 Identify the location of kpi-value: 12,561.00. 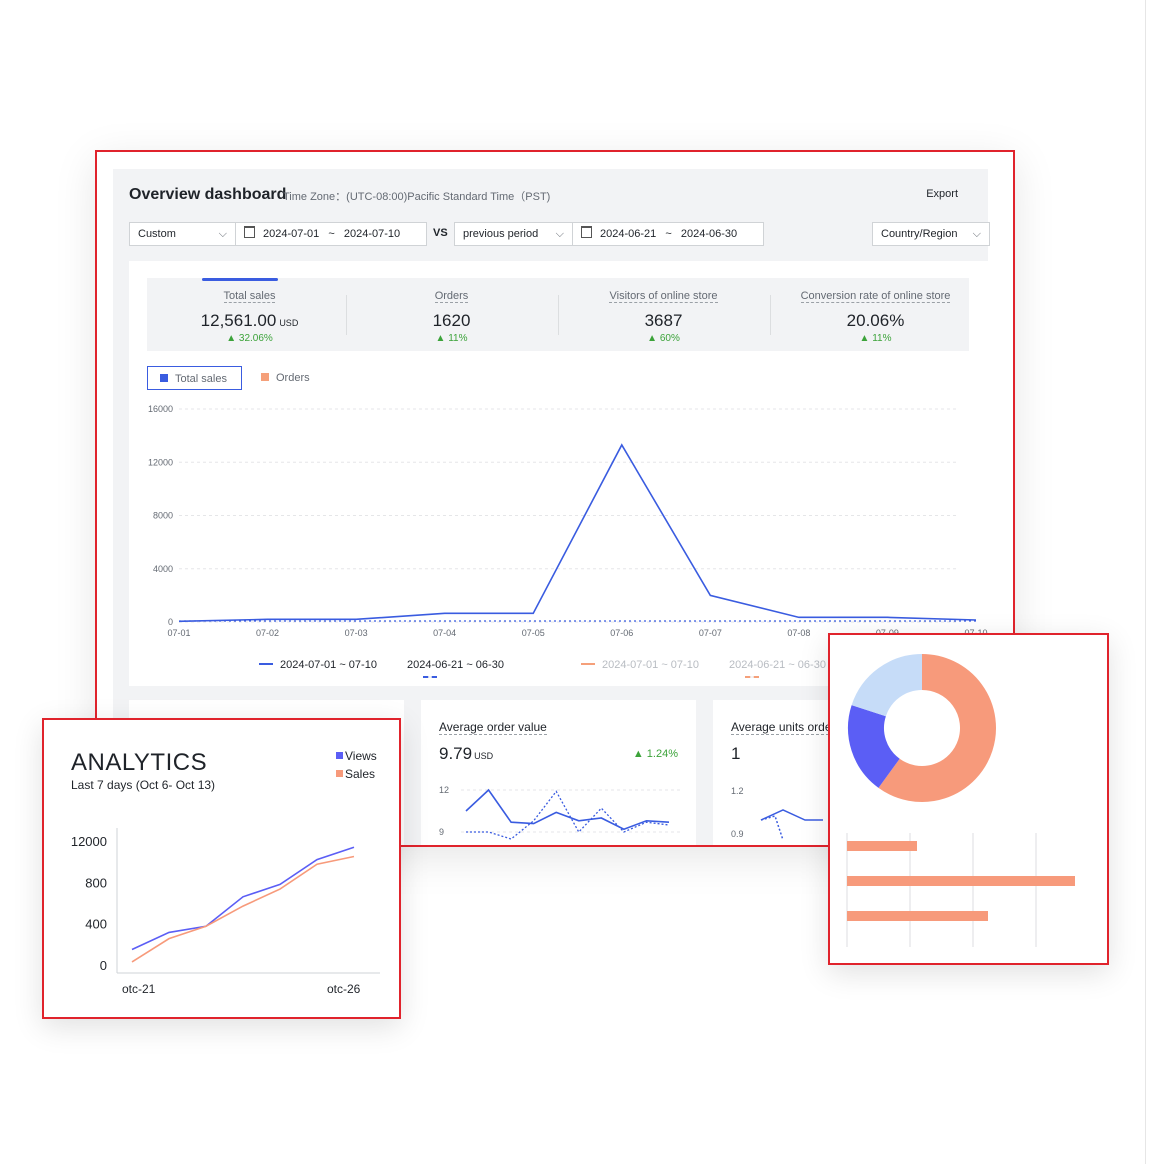
(238, 320).